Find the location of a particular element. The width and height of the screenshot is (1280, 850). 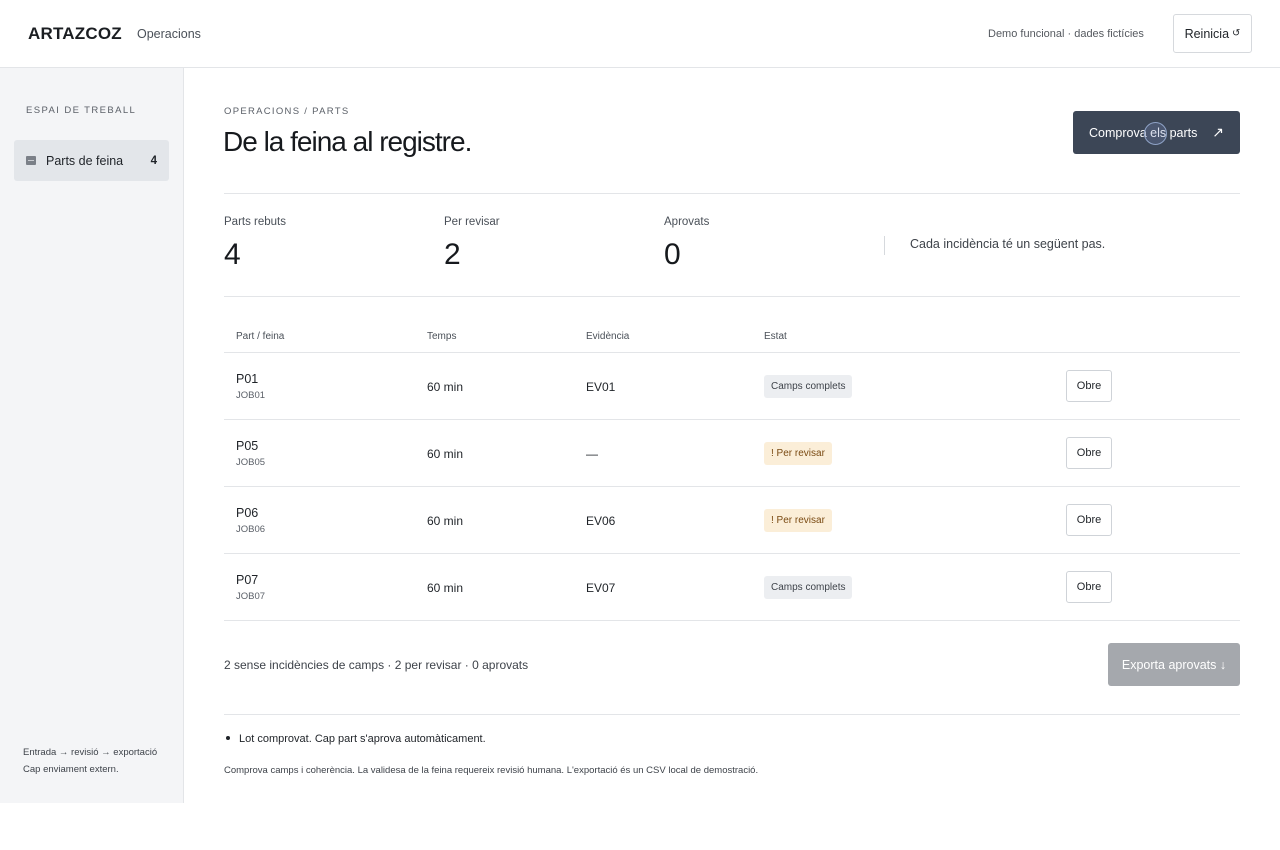

stat-approved: Aprovats 0 is located at coordinates (686, 244).